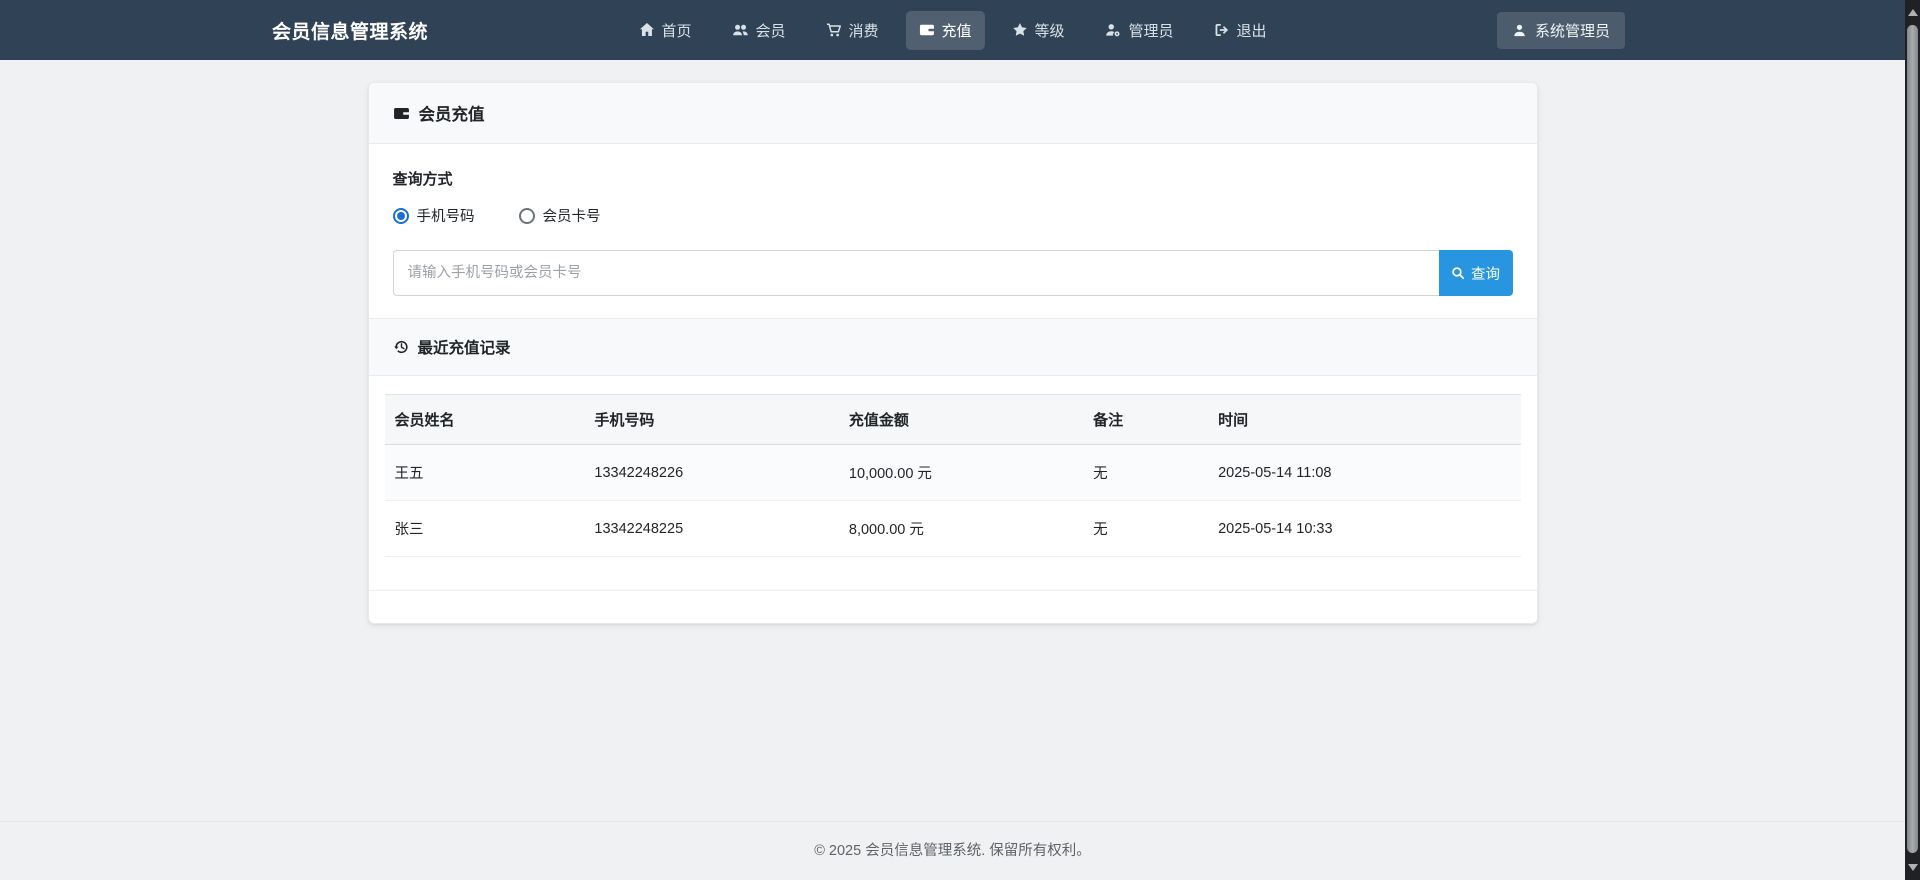  I want to click on nav-item-label: 会员, so click(770, 31).